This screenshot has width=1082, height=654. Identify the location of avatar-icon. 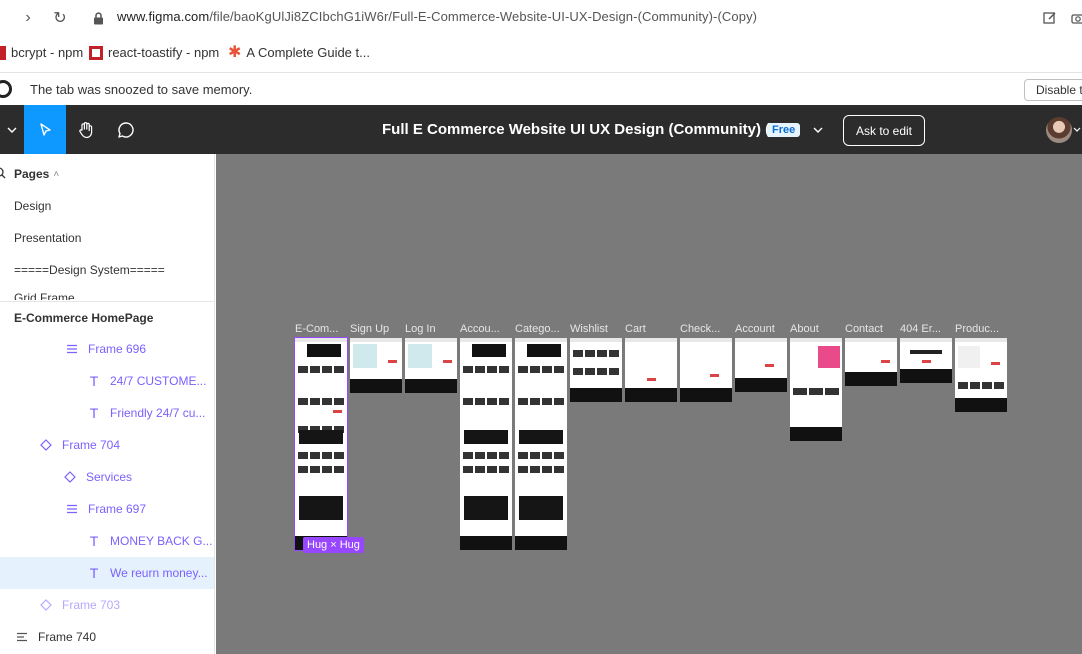
(1058, 129).